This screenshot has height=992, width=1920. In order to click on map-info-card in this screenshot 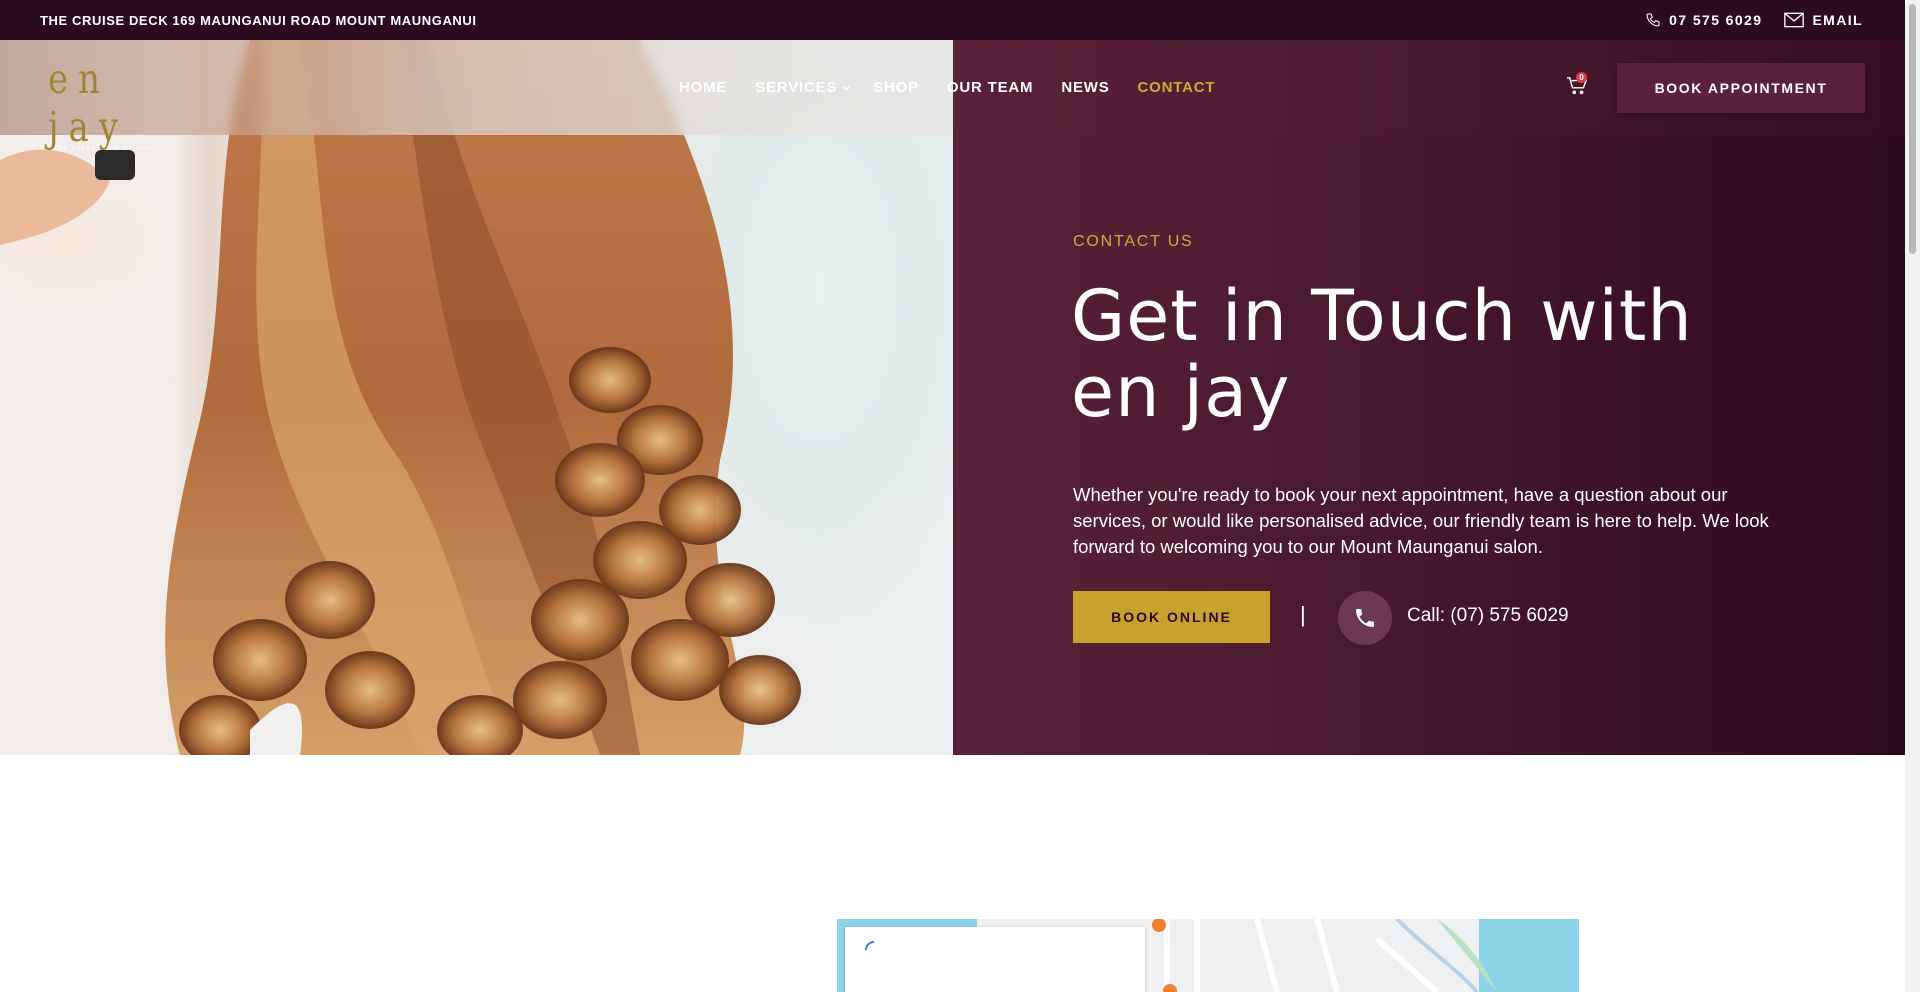, I will do `click(995, 959)`.